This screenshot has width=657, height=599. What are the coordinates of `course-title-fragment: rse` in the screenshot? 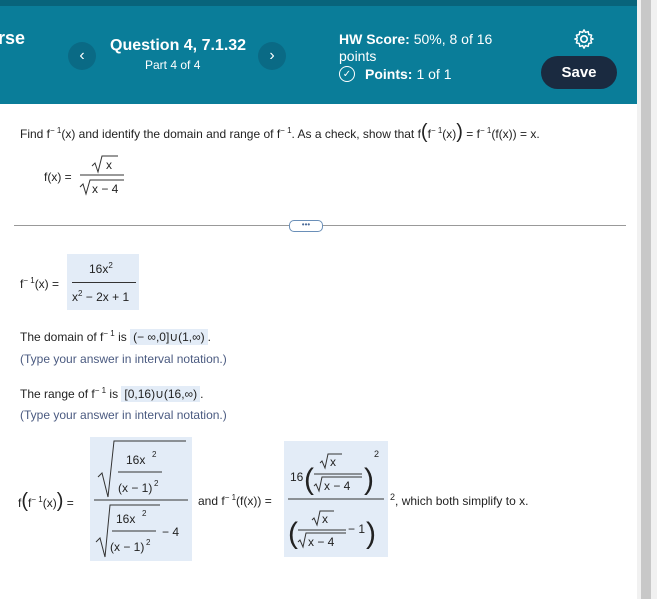 It's located at (13, 38).